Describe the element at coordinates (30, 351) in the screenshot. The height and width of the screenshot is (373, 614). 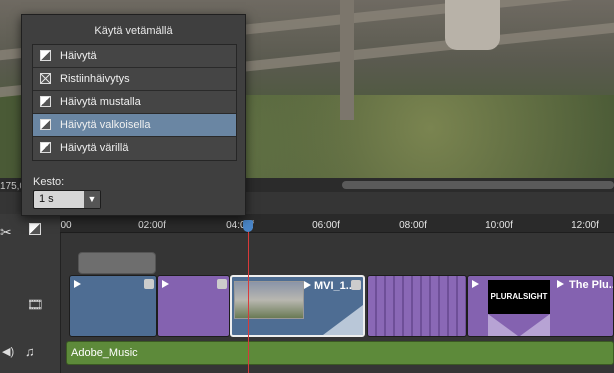
I see `music-note-icon: ♫` at that location.